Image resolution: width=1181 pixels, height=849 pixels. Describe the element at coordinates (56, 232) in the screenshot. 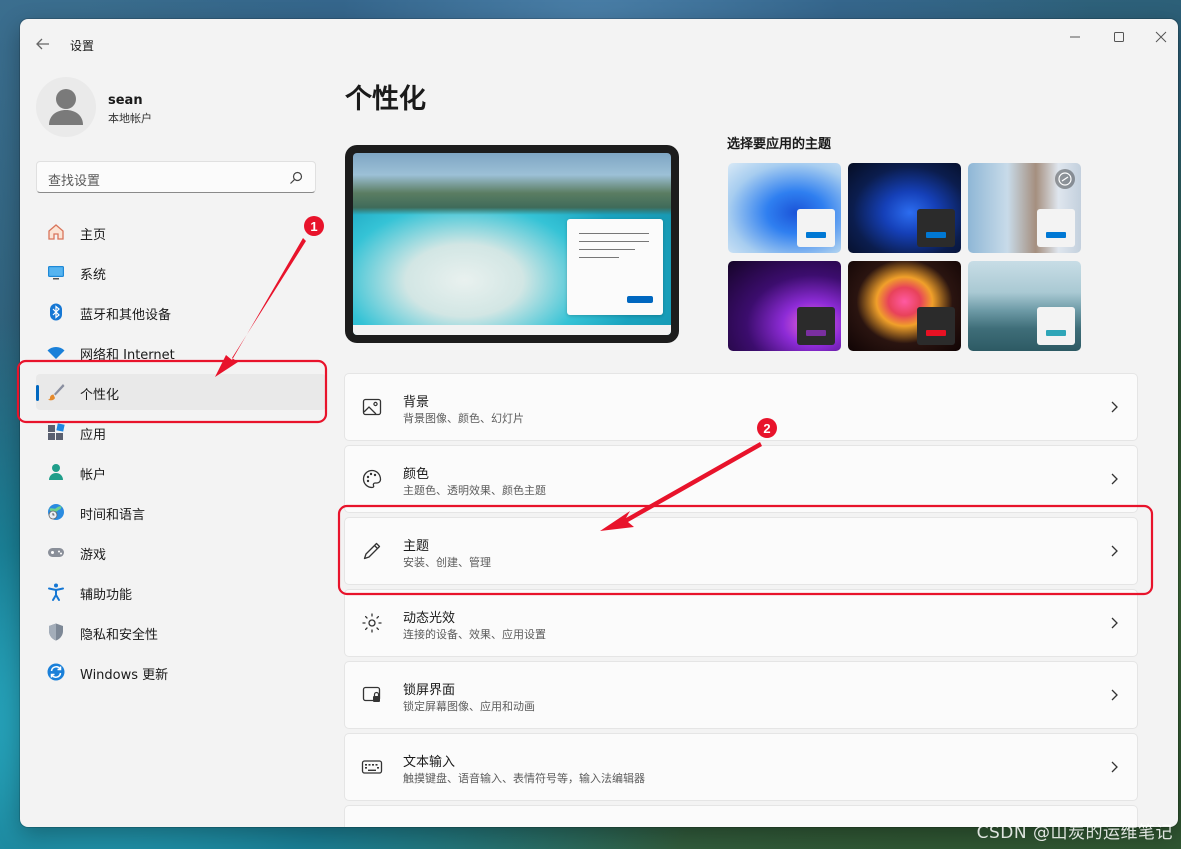

I see `home-icon` at that location.